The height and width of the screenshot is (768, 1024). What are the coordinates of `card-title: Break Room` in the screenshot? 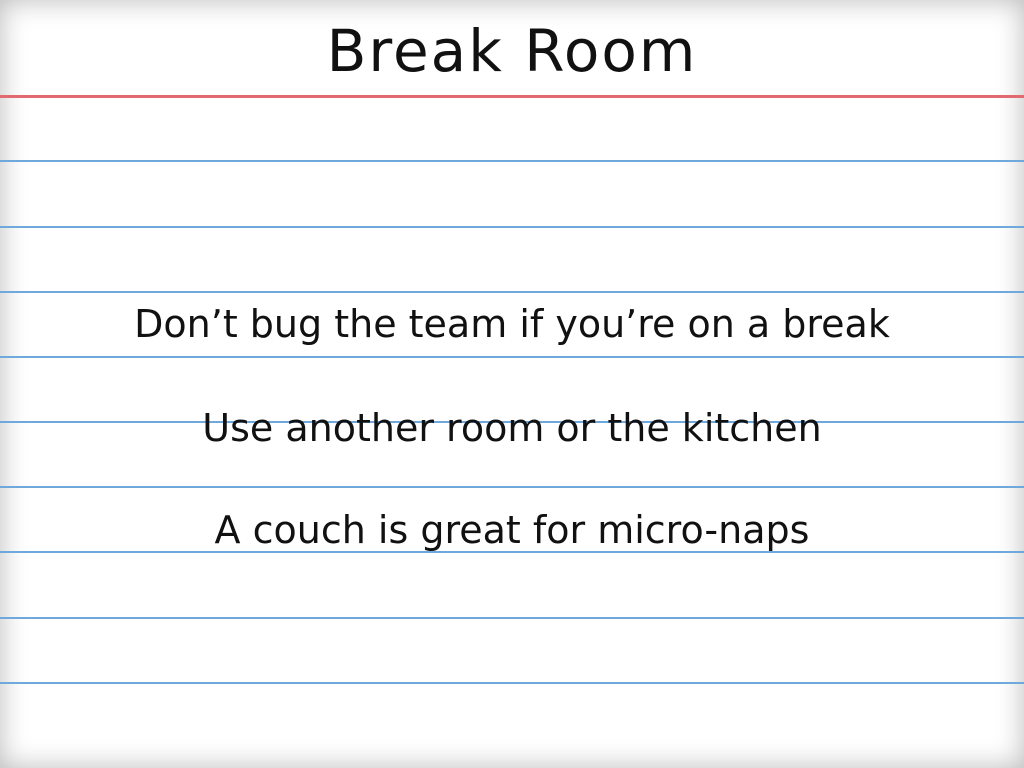 It's located at (512, 51).